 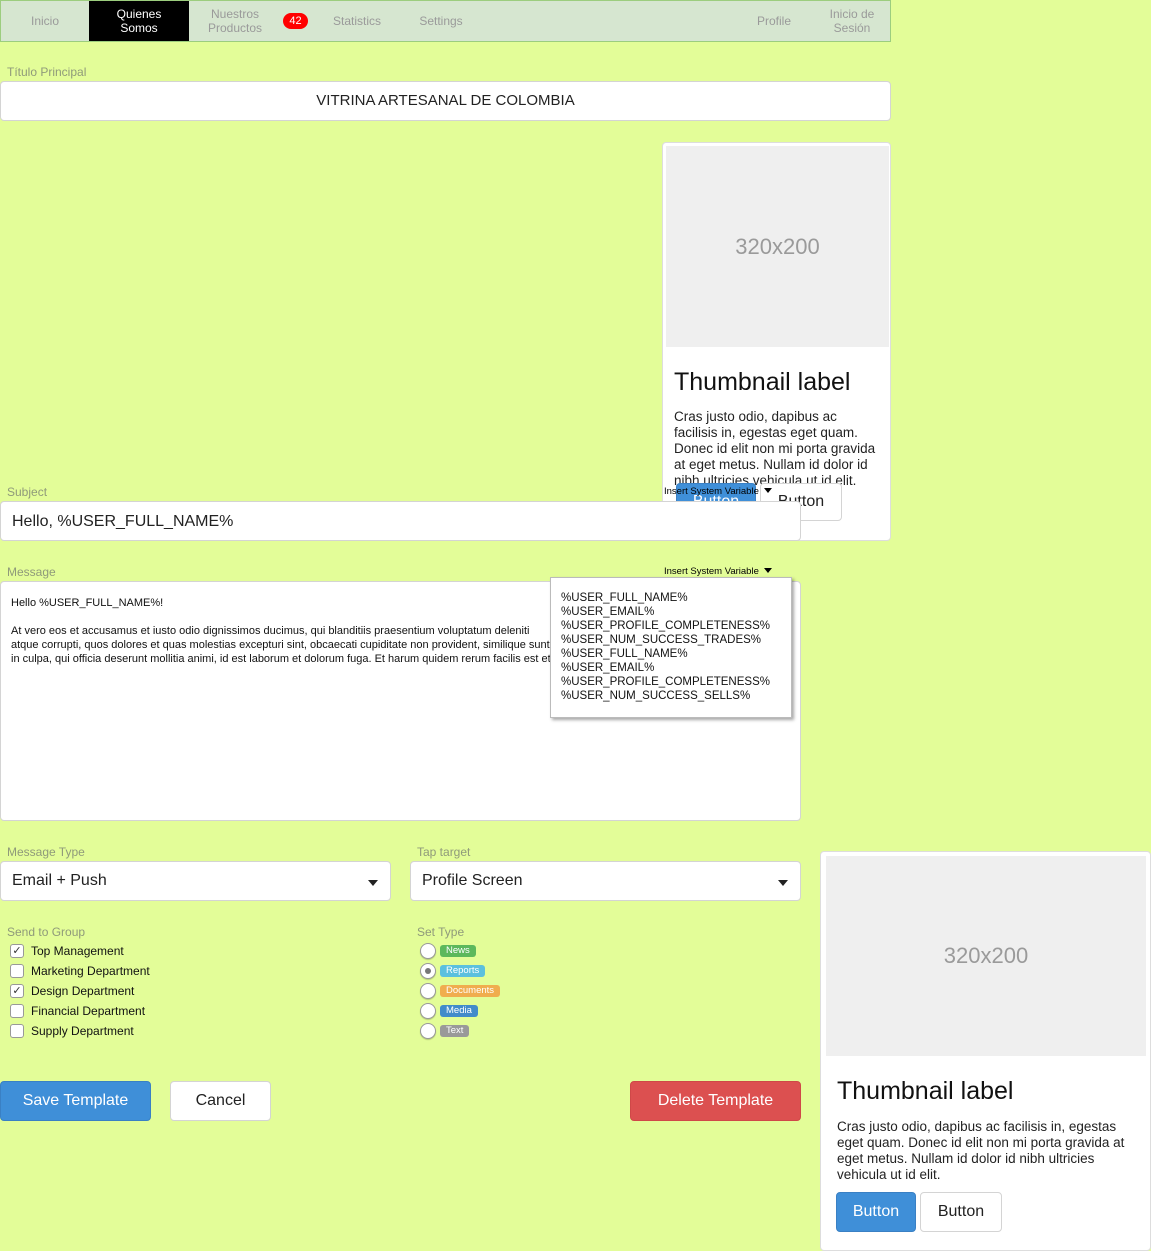 I want to click on tap-target-label: Tap target, so click(x=444, y=852).